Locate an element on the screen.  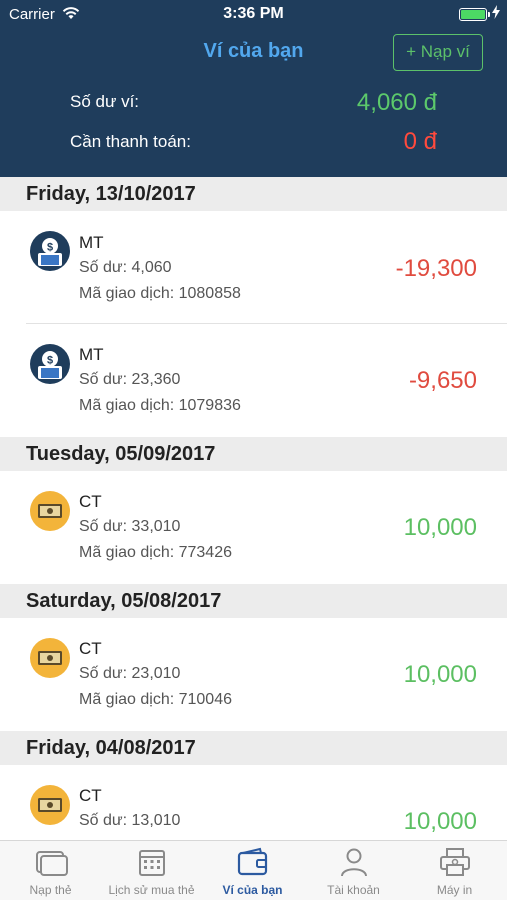
tab-label: Lịch sử mua thẻ is located at coordinates (151, 890).